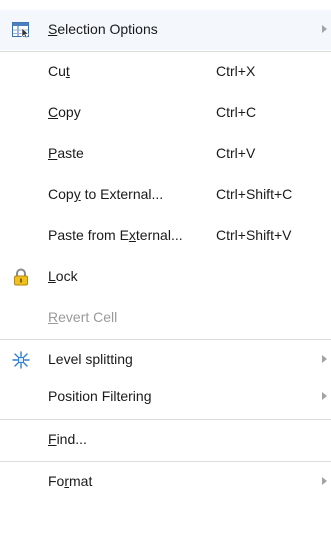  I want to click on menu-item-label: Selection Options, so click(103, 29).